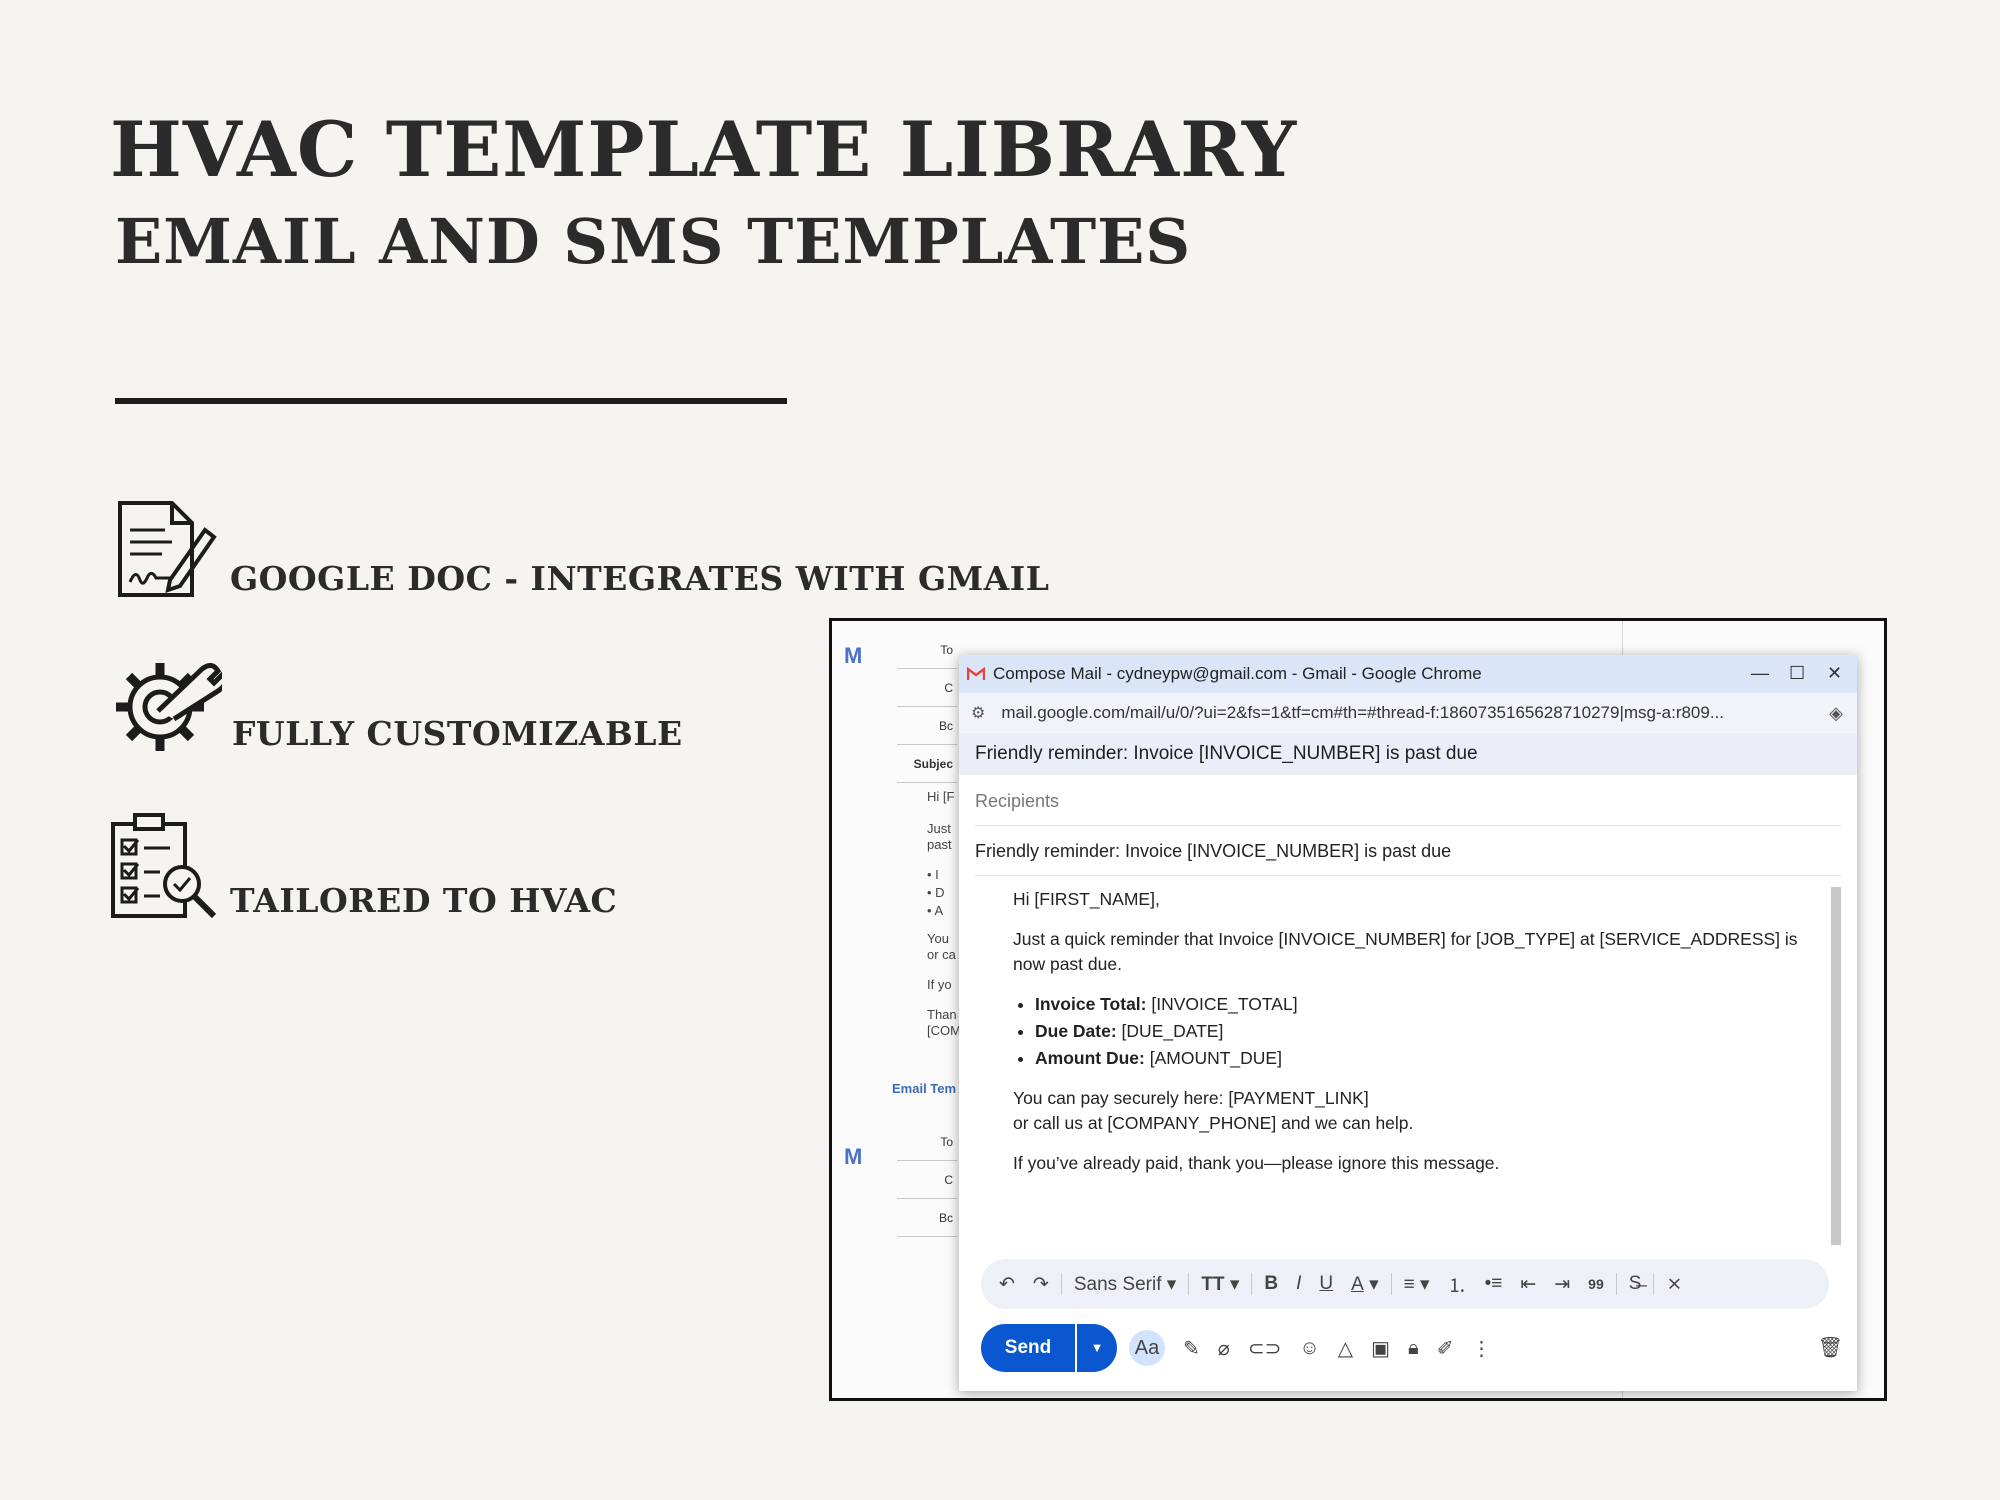 The height and width of the screenshot is (1500, 2000). What do you see at coordinates (1408, 801) in the screenshot?
I see `recipients-field: Recipients` at bounding box center [1408, 801].